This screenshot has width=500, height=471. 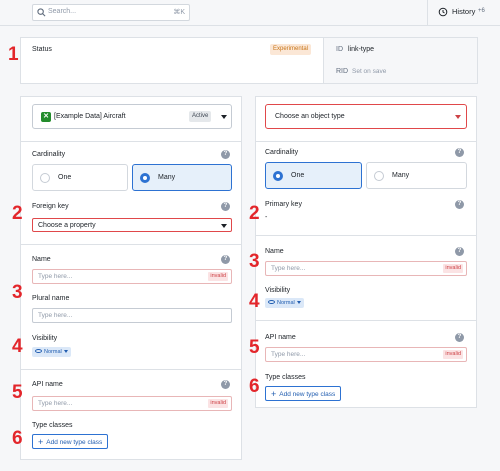 I want to click on history-button: History, so click(x=463, y=11).